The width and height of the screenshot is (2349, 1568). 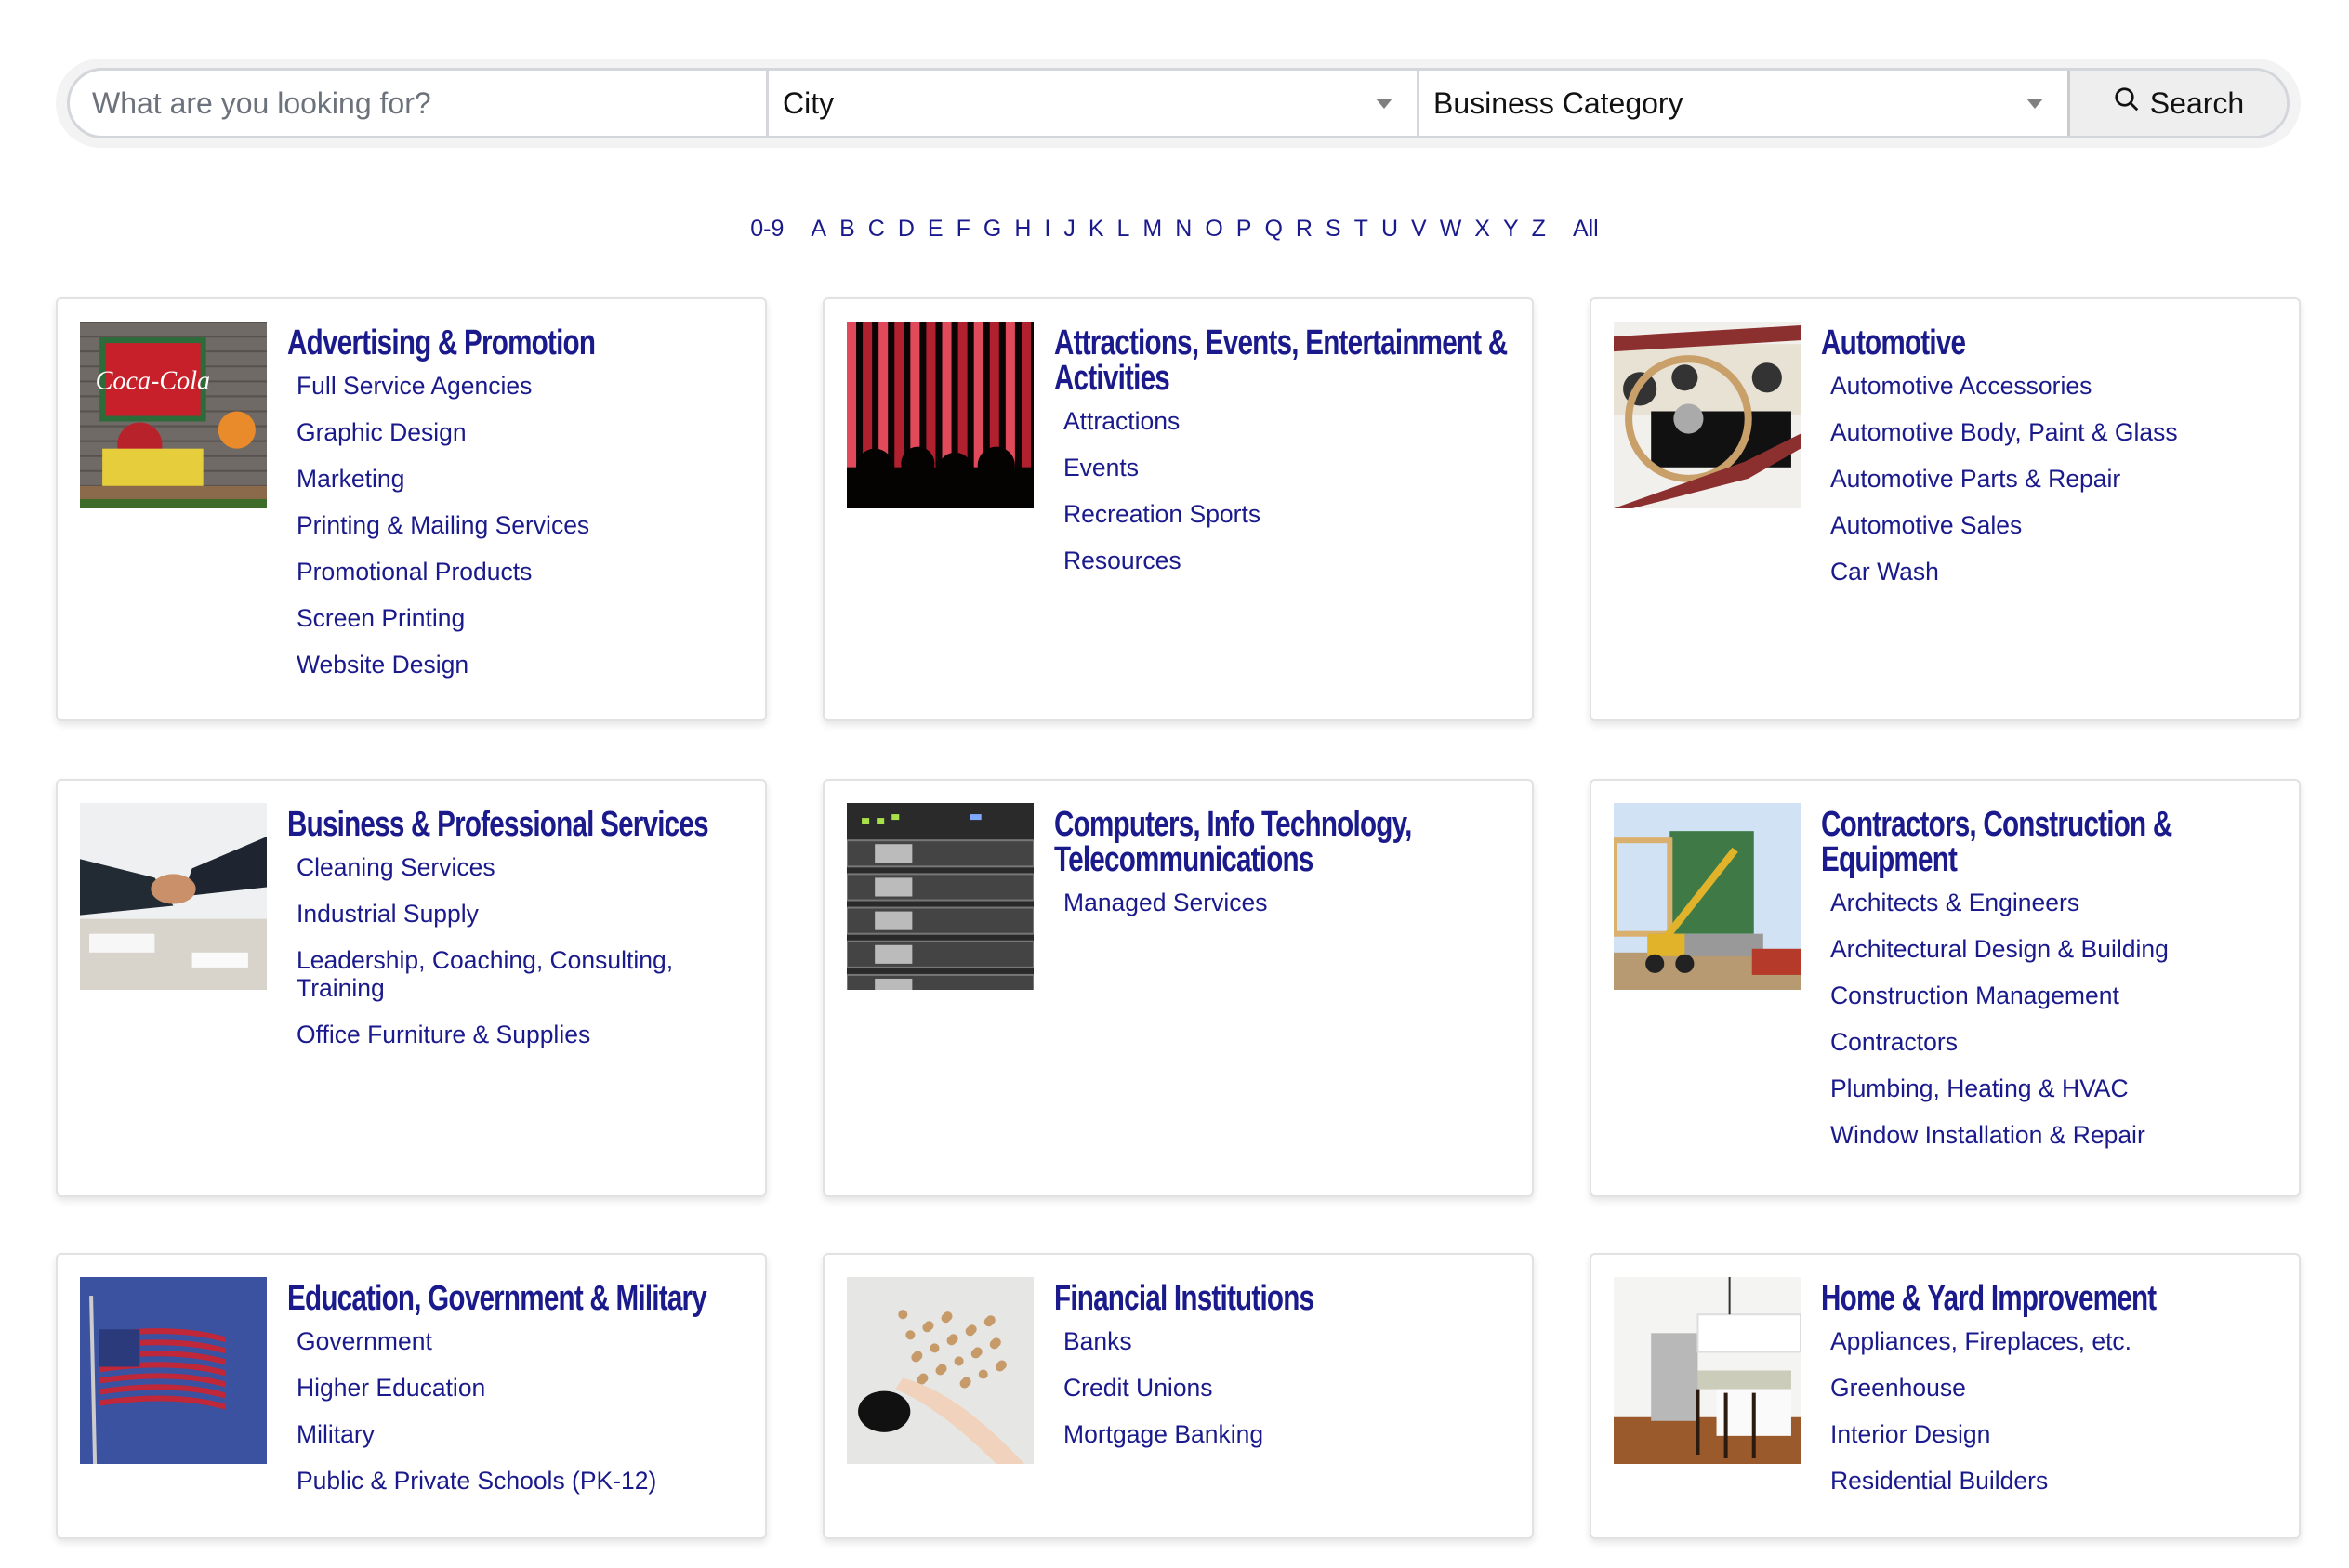 What do you see at coordinates (1096, 230) in the screenshot?
I see `alpha-link-k: K` at bounding box center [1096, 230].